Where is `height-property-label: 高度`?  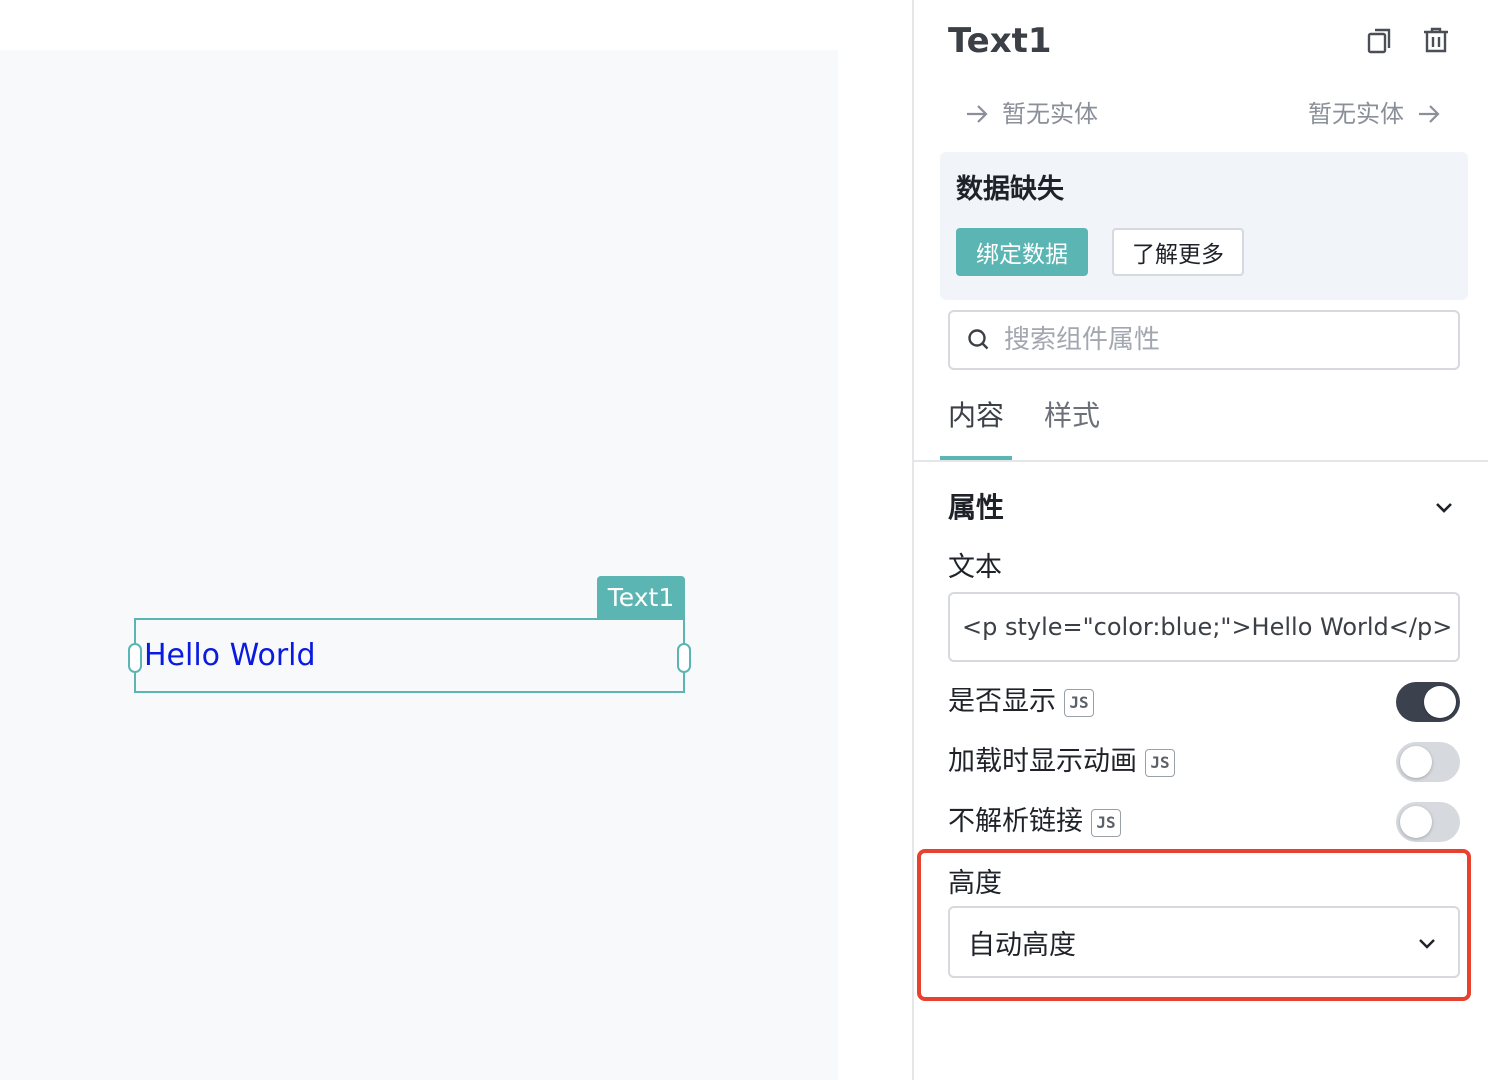
height-property-label: 高度 is located at coordinates (975, 883).